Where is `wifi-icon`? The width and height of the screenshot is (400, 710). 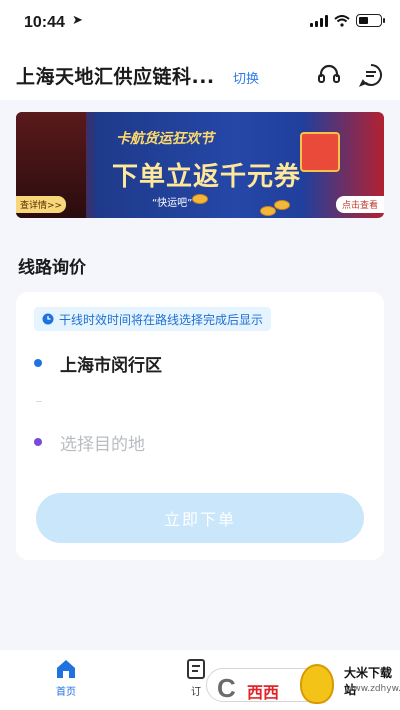
wifi-icon is located at coordinates (342, 20).